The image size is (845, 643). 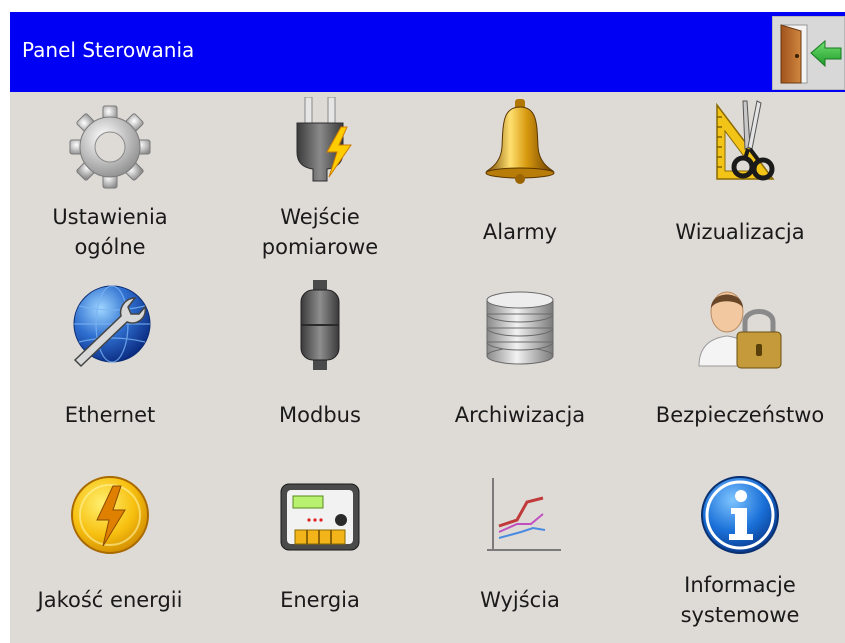 I want to click on page-title: Panel Sterowania, so click(x=108, y=50).